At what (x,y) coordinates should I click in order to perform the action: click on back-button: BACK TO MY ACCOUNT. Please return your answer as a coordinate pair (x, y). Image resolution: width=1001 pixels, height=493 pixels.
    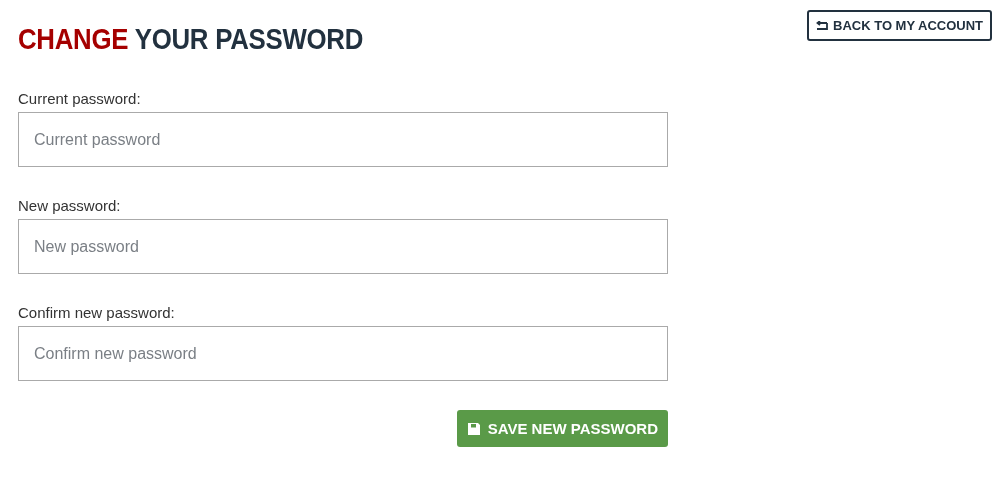
    Looking at the image, I should click on (899, 25).